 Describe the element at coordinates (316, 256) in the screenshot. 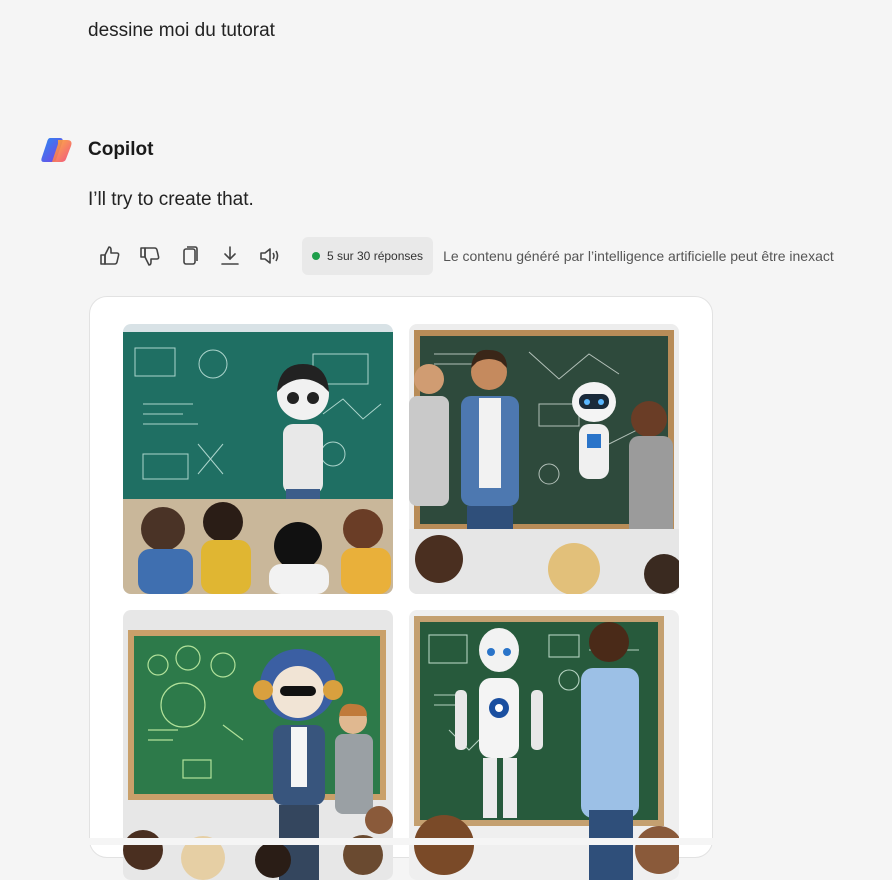

I see `status-dot-icon` at that location.